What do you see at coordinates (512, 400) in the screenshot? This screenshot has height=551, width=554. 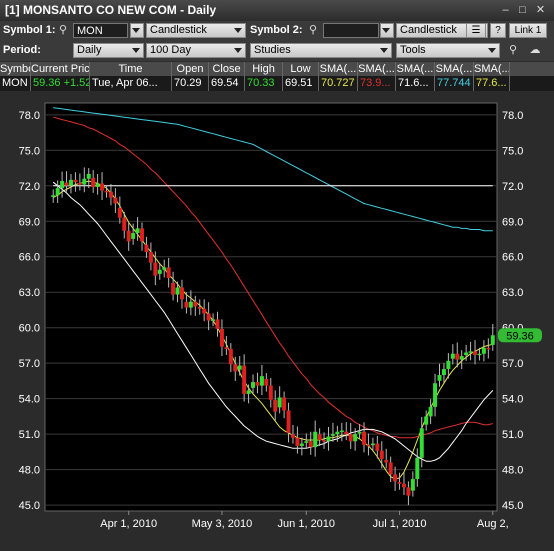 I see `y-tick-label-right: 54.0` at bounding box center [512, 400].